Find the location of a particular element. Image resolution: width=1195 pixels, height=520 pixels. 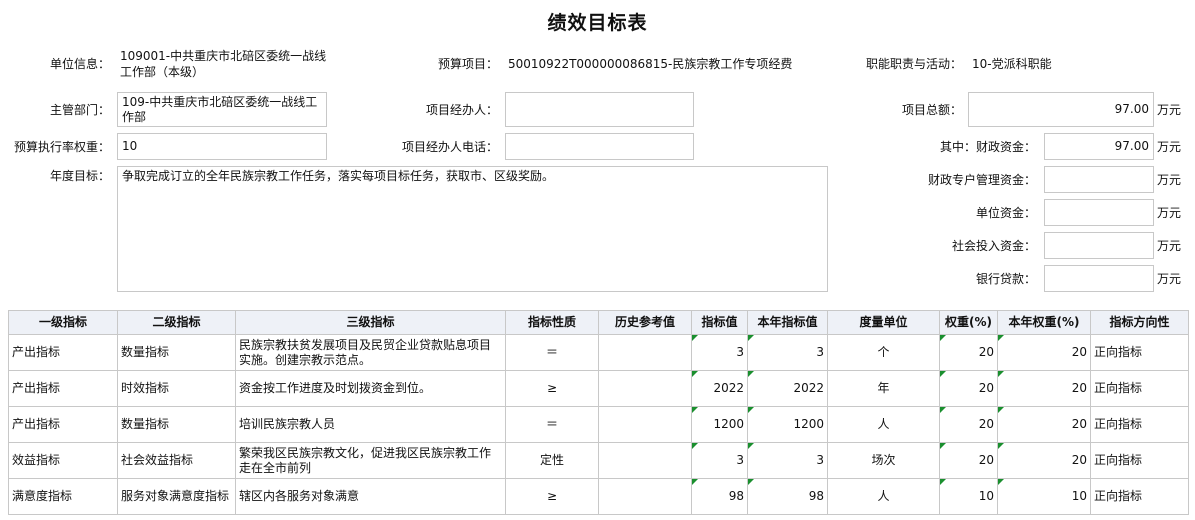

total-field: 97.00 is located at coordinates (1061, 109).